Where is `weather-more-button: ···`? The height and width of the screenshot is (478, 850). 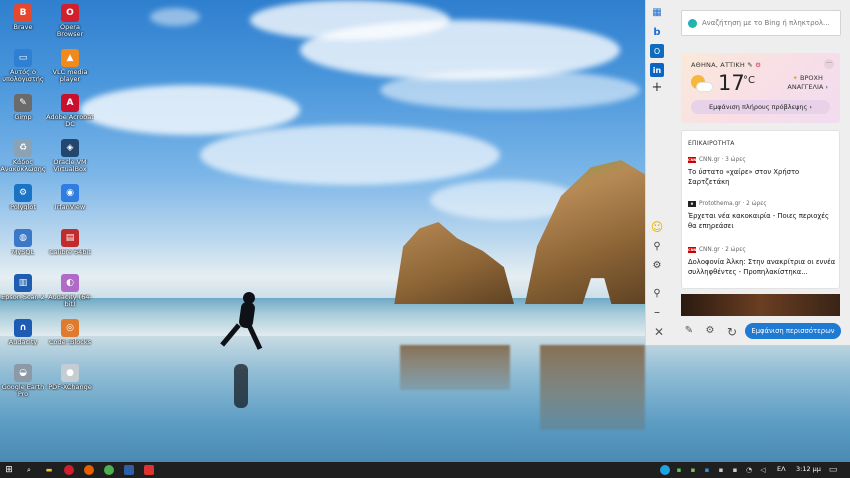
weather-more-button: ··· is located at coordinates (829, 64).